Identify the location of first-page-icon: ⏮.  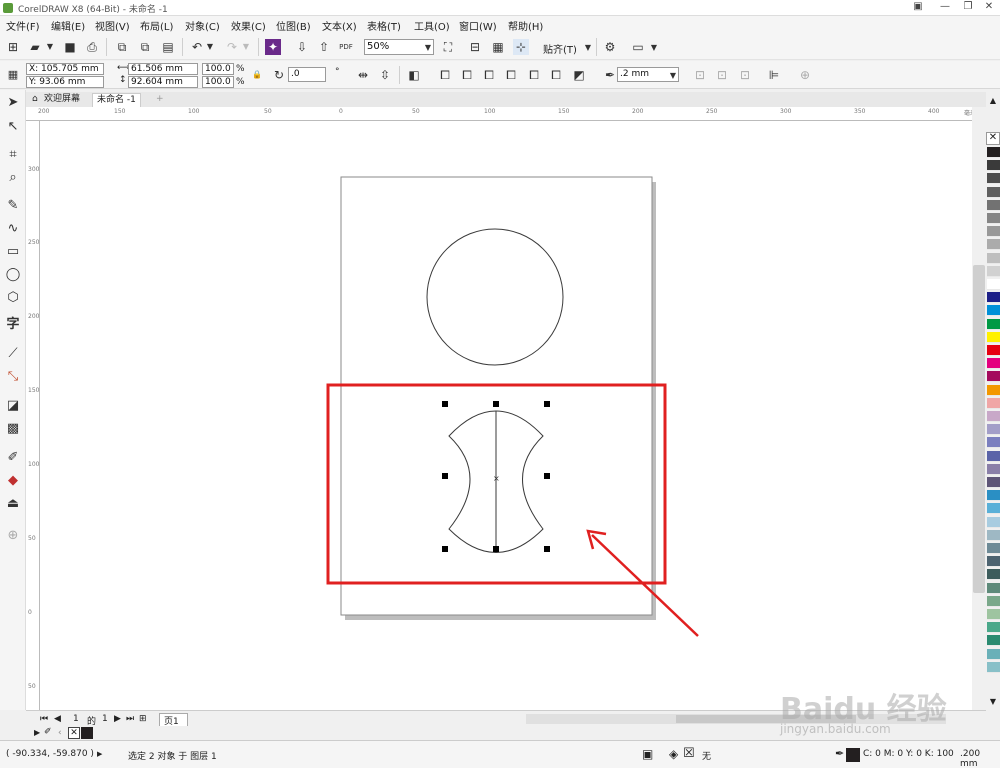
(44, 719).